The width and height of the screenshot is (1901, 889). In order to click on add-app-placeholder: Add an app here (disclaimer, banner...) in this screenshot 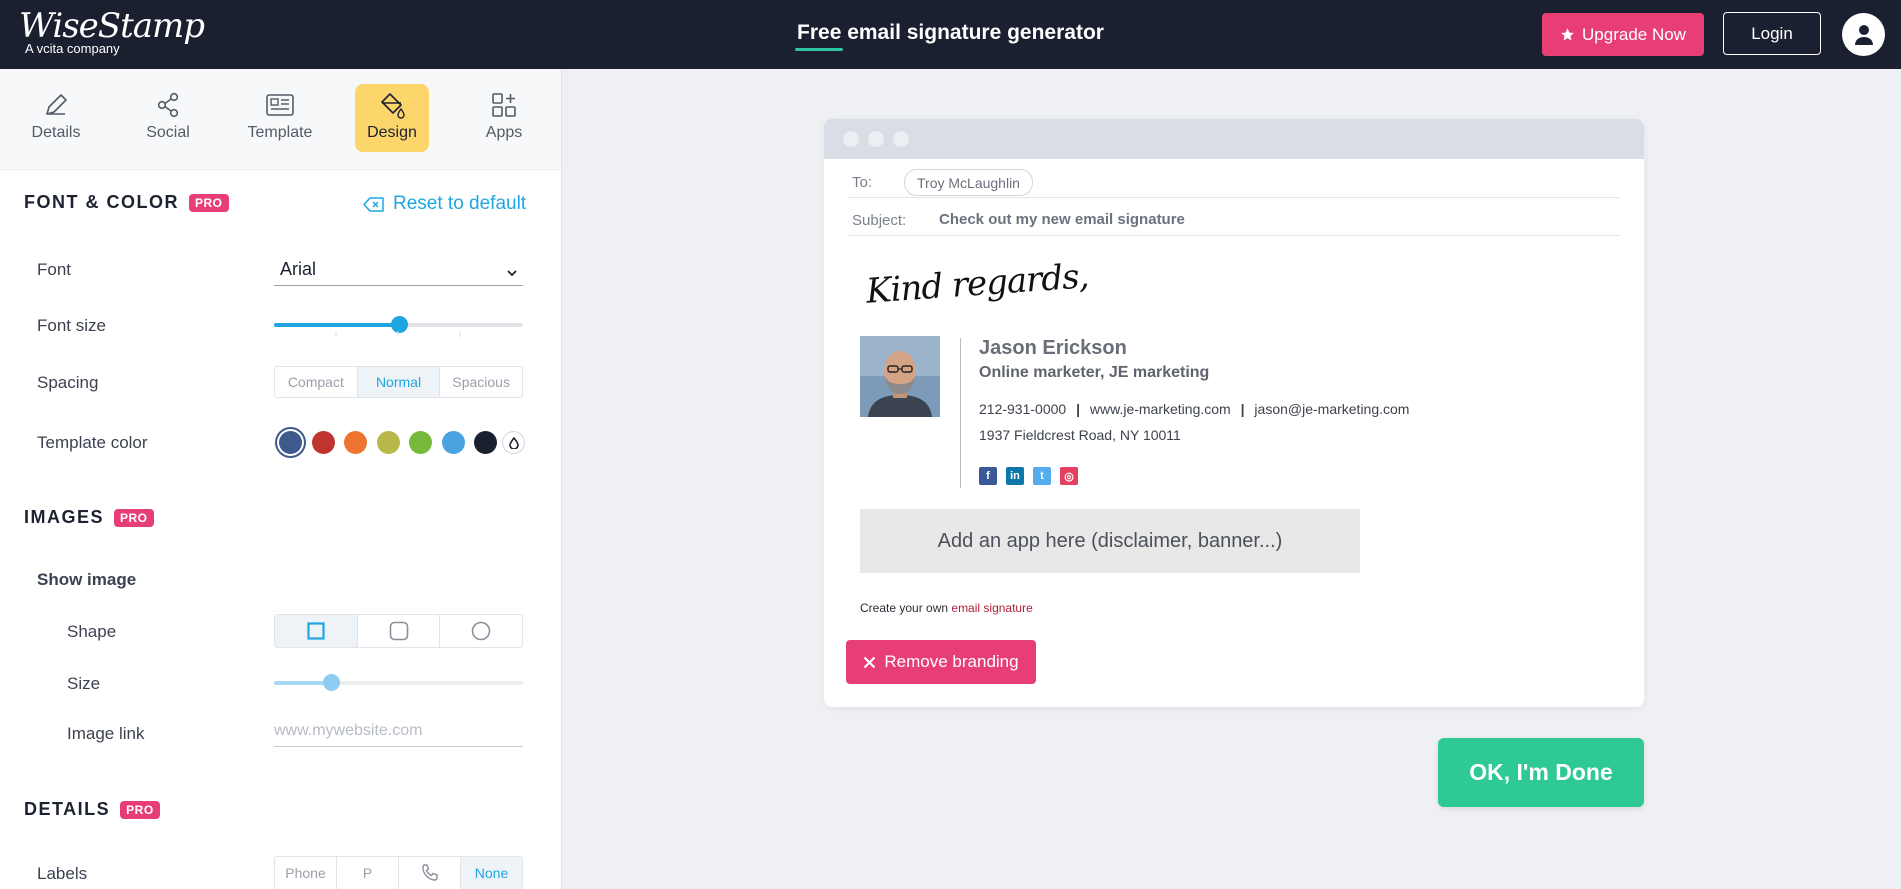, I will do `click(1110, 541)`.